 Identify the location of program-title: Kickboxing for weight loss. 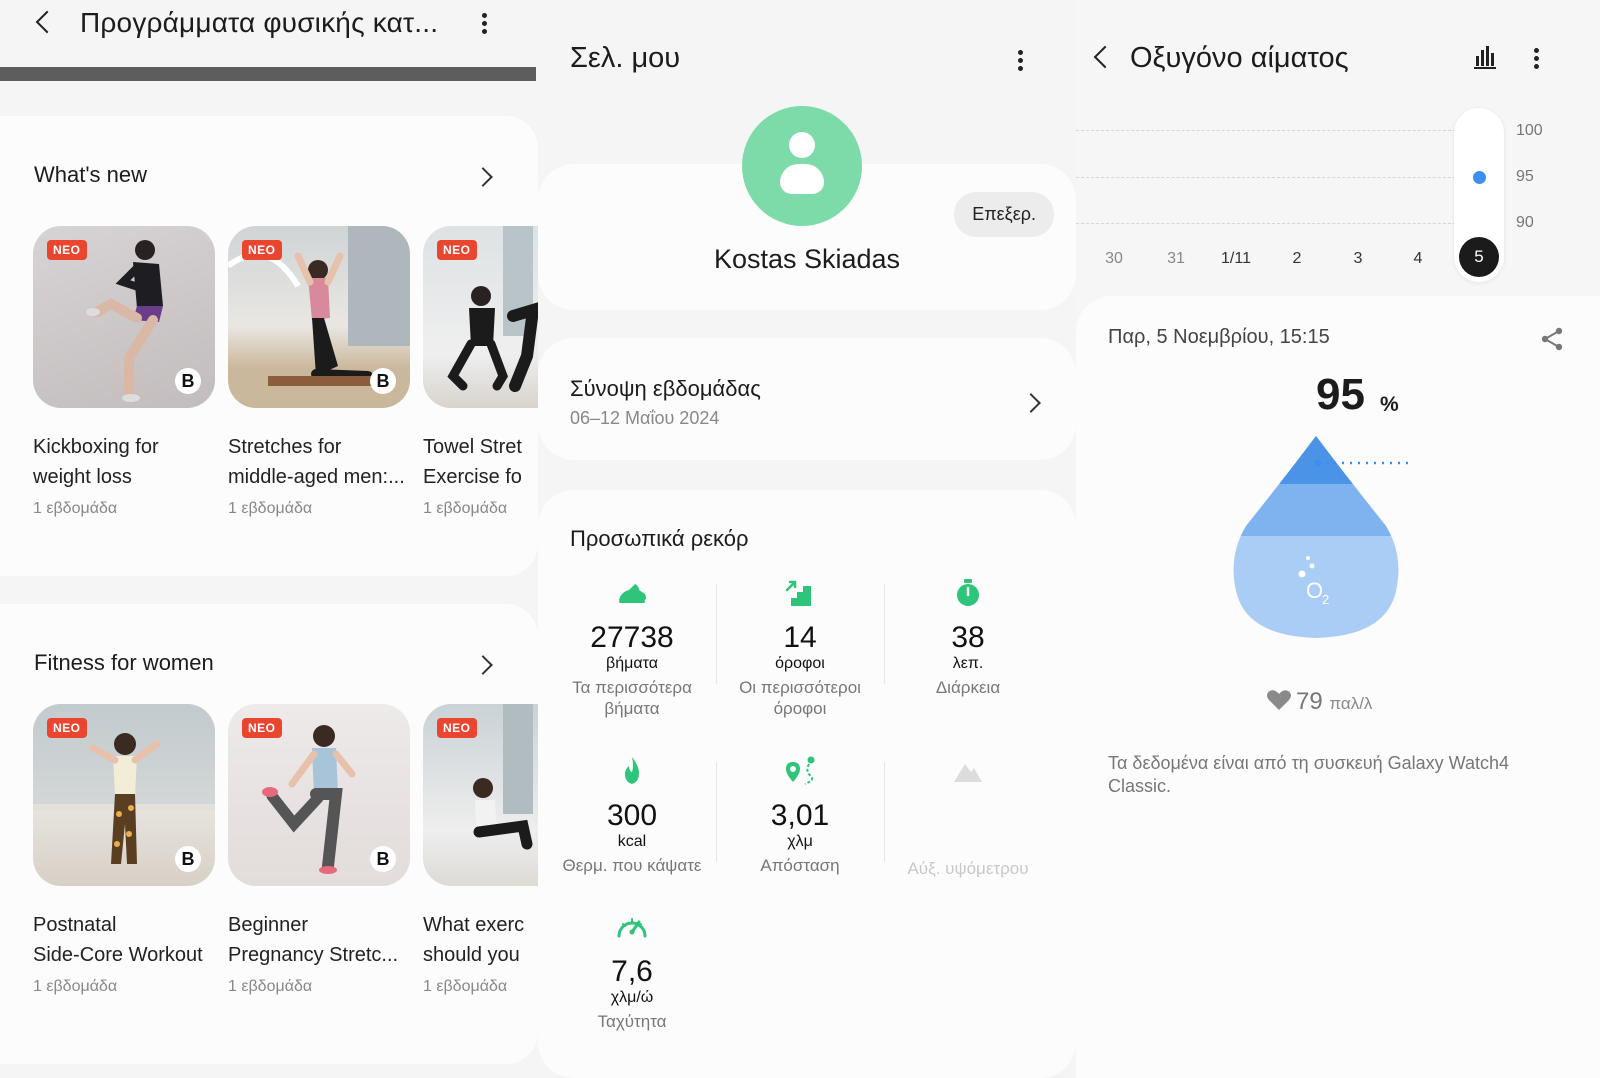
(124, 462).